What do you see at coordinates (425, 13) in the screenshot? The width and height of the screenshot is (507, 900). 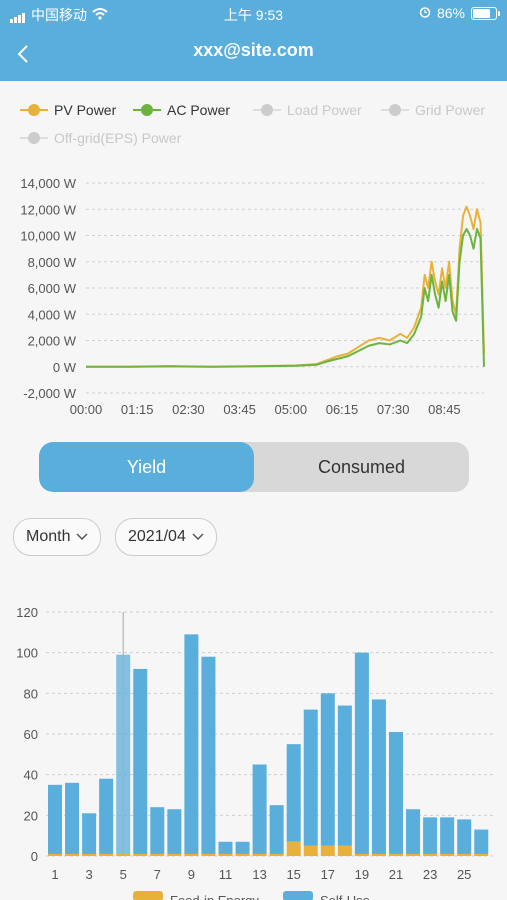 I see `alarm-icon` at bounding box center [425, 13].